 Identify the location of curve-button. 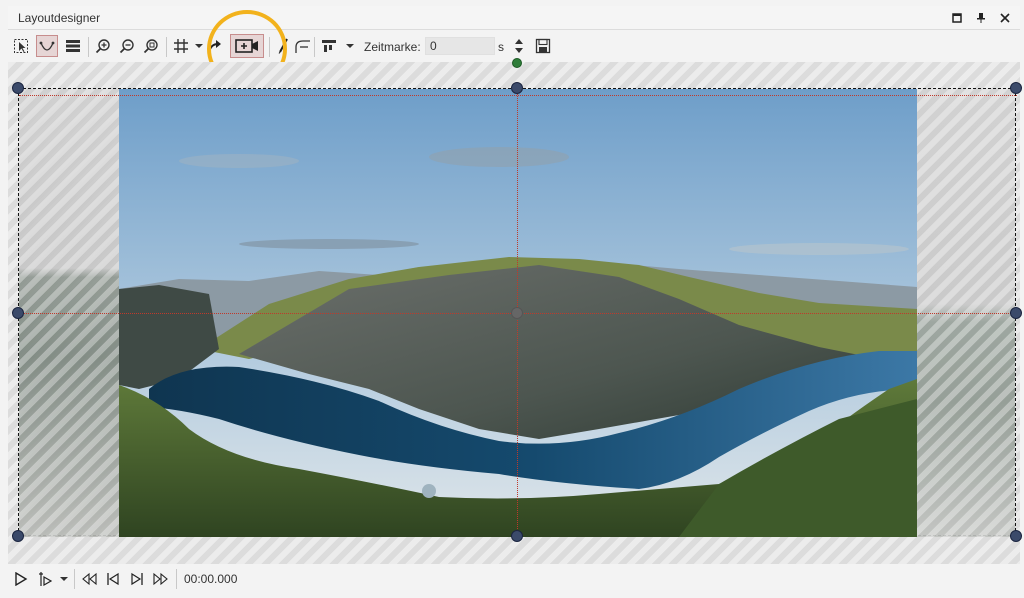
(303, 46).